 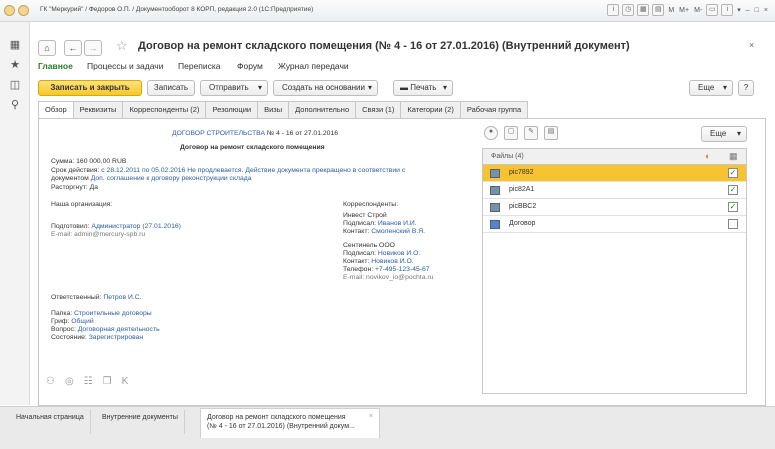 I want to click on corr1-name: Инвест Строй, so click(x=365, y=216).